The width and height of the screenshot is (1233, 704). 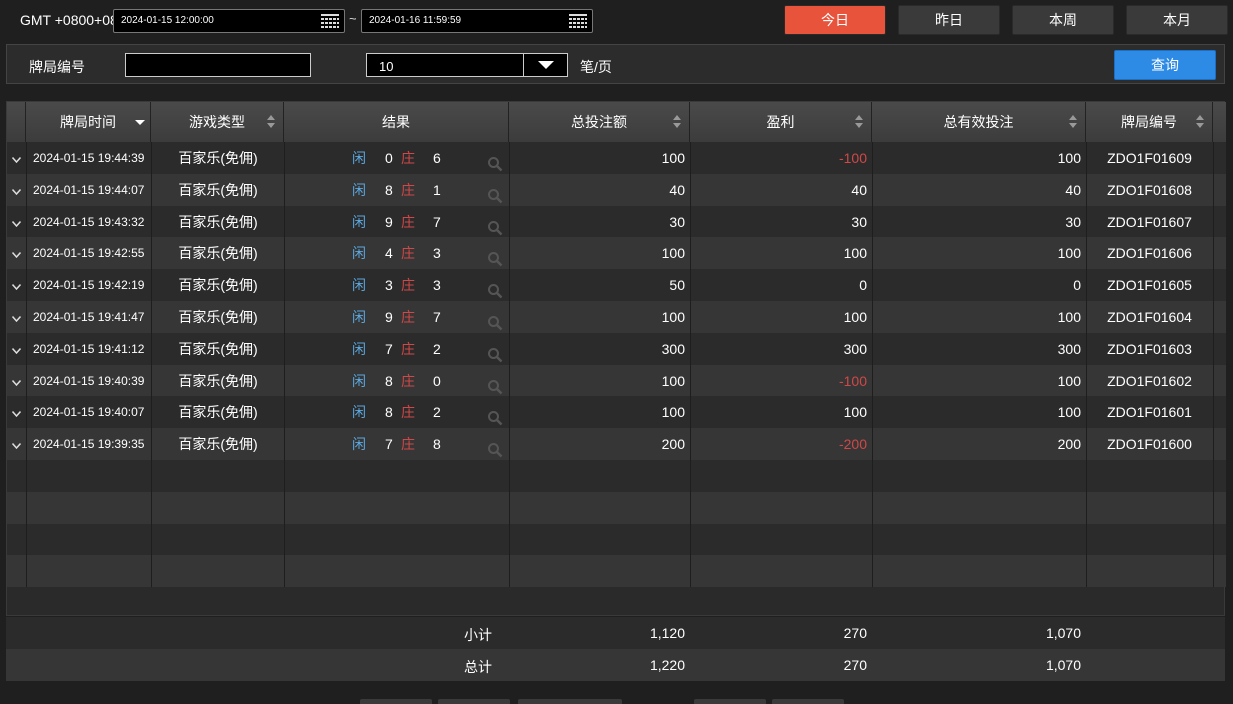 What do you see at coordinates (1219, 122) in the screenshot?
I see `scrollbar-header` at bounding box center [1219, 122].